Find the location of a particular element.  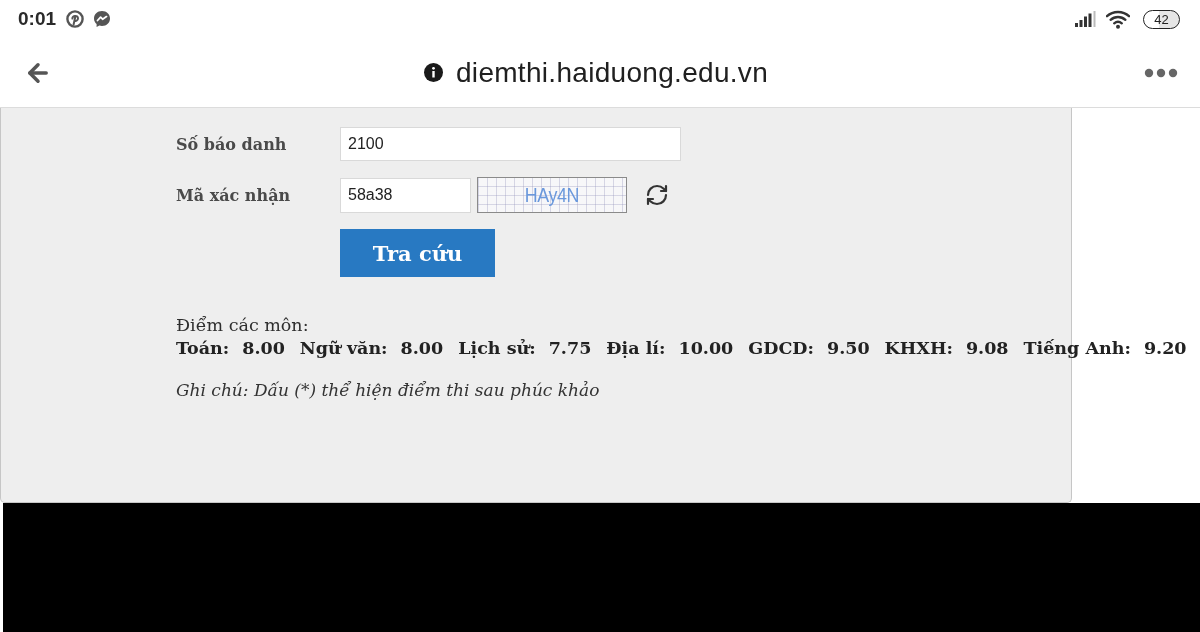

subject-name: Địa lí: is located at coordinates (636, 348).